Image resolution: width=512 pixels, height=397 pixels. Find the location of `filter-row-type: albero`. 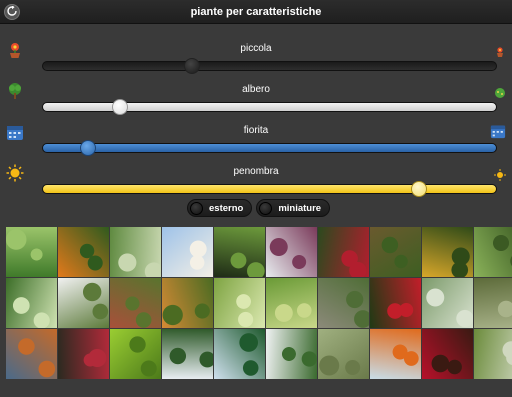

filter-row-type: albero is located at coordinates (256, 93).